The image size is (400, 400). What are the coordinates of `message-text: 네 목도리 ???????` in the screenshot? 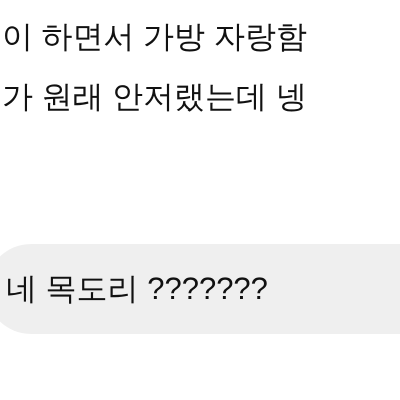 It's located at (137, 289).